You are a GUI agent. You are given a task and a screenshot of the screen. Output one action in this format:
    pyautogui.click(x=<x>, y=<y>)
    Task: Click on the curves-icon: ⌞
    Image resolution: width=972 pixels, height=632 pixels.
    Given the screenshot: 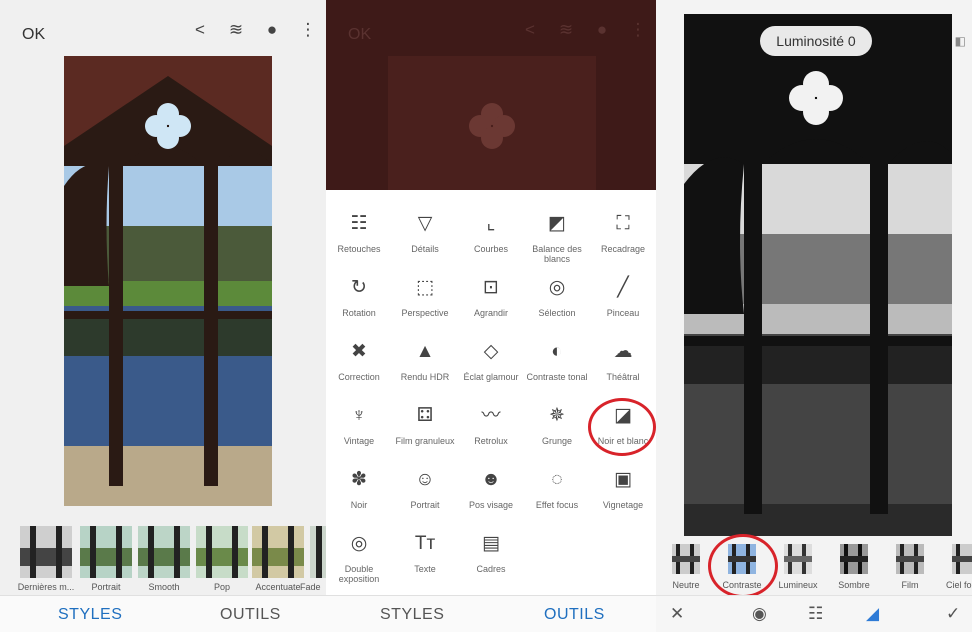 What is the action you would take?
    pyautogui.click(x=491, y=223)
    